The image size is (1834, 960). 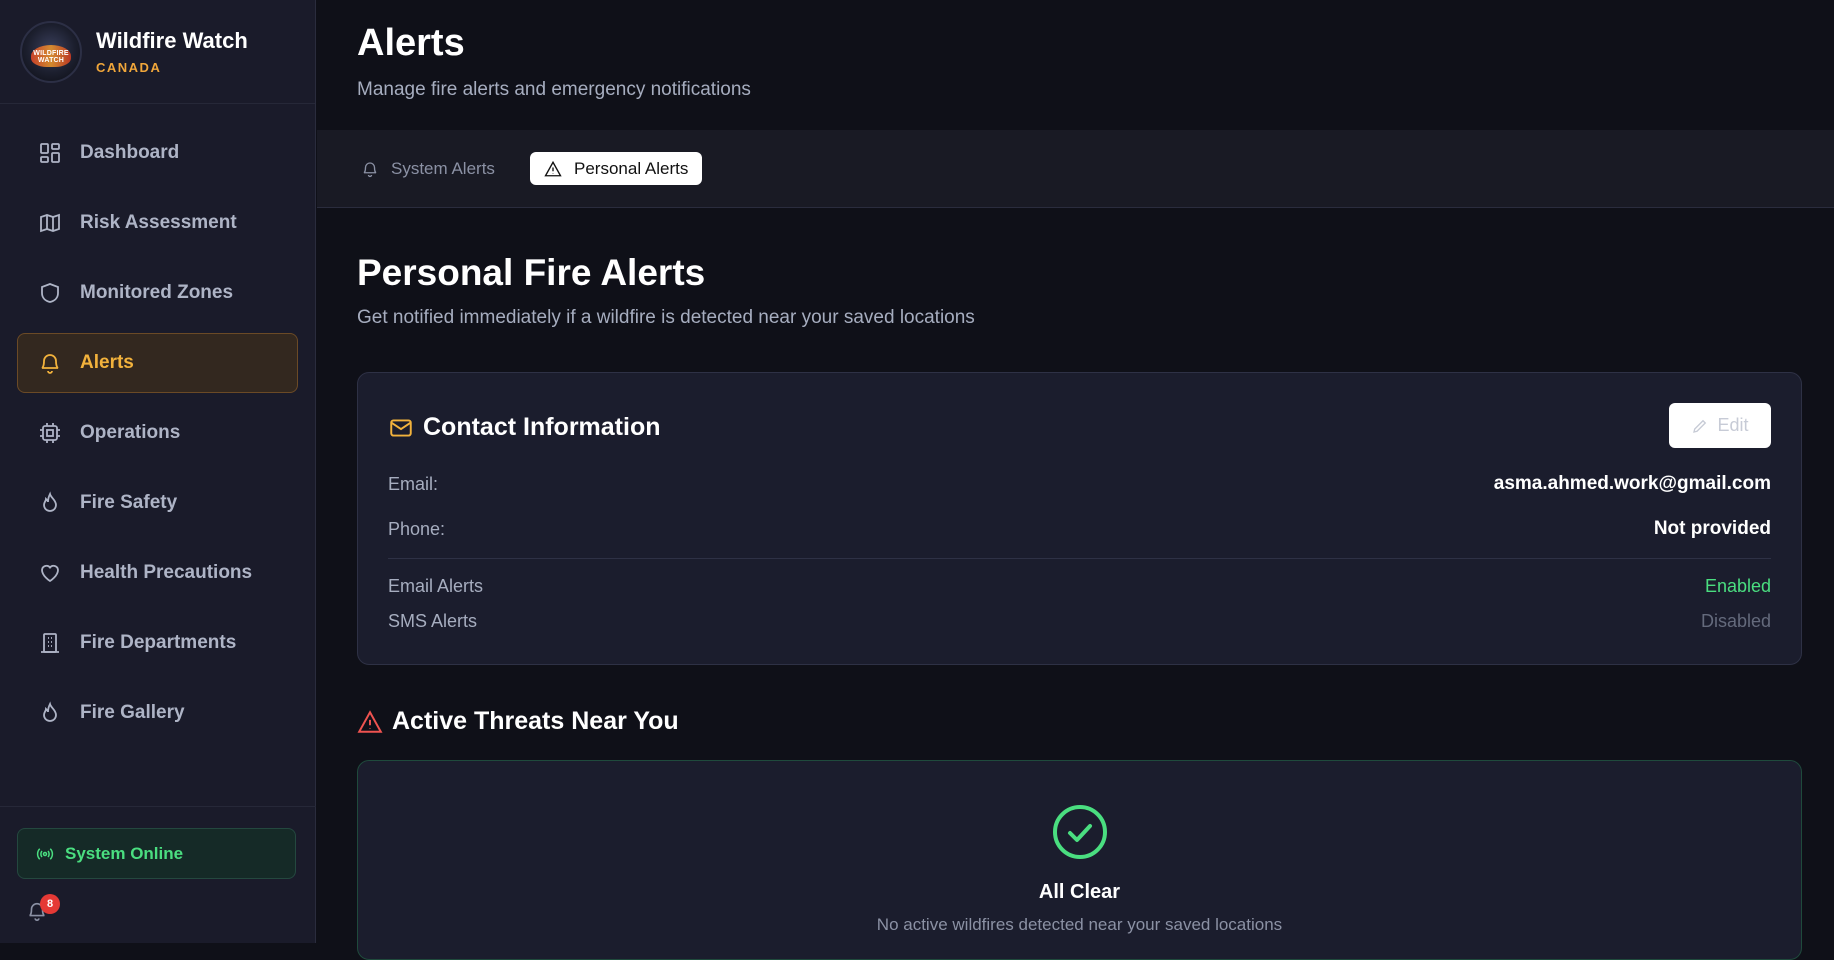 I want to click on brand-subtitle: CANADA, so click(x=129, y=67).